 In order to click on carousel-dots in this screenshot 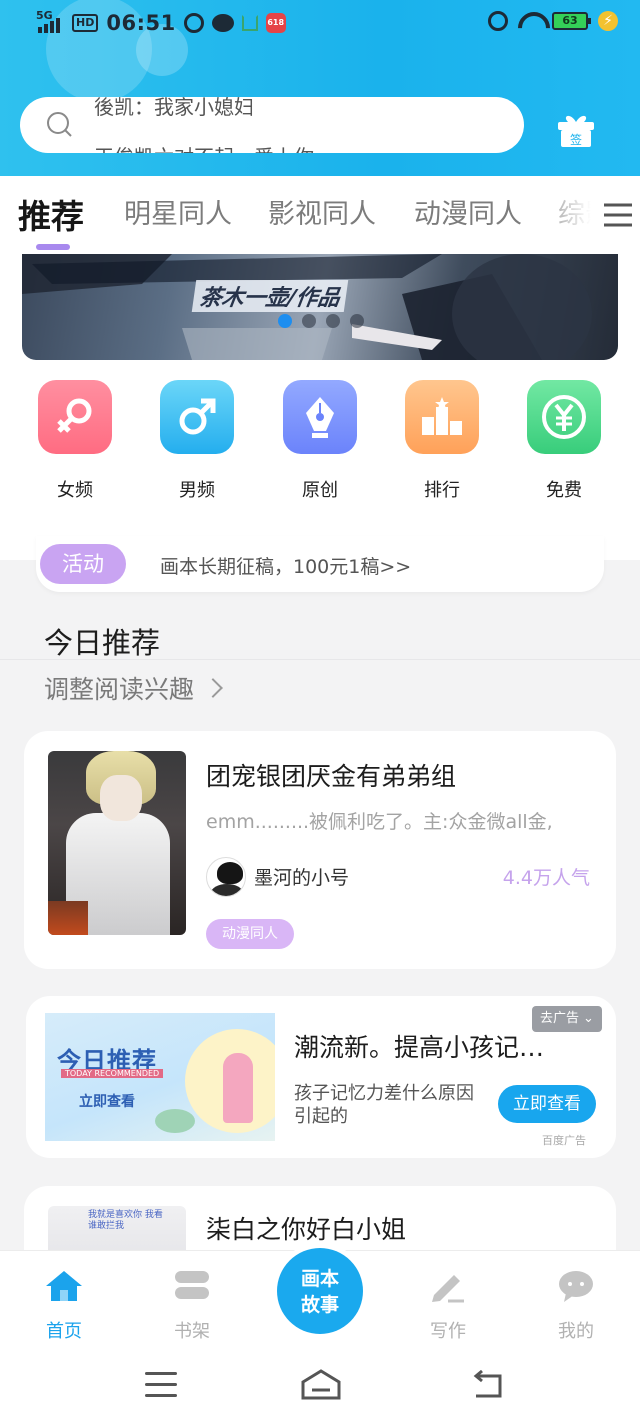, I will do `click(321, 321)`.